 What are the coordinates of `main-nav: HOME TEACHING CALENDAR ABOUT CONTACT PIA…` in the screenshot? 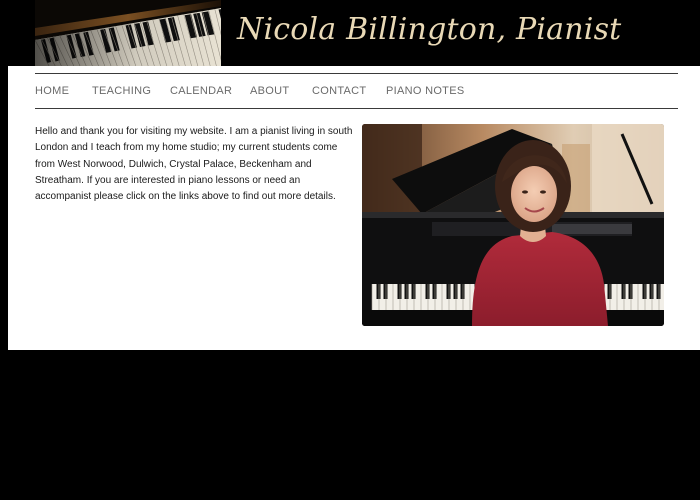 It's located at (356, 91).